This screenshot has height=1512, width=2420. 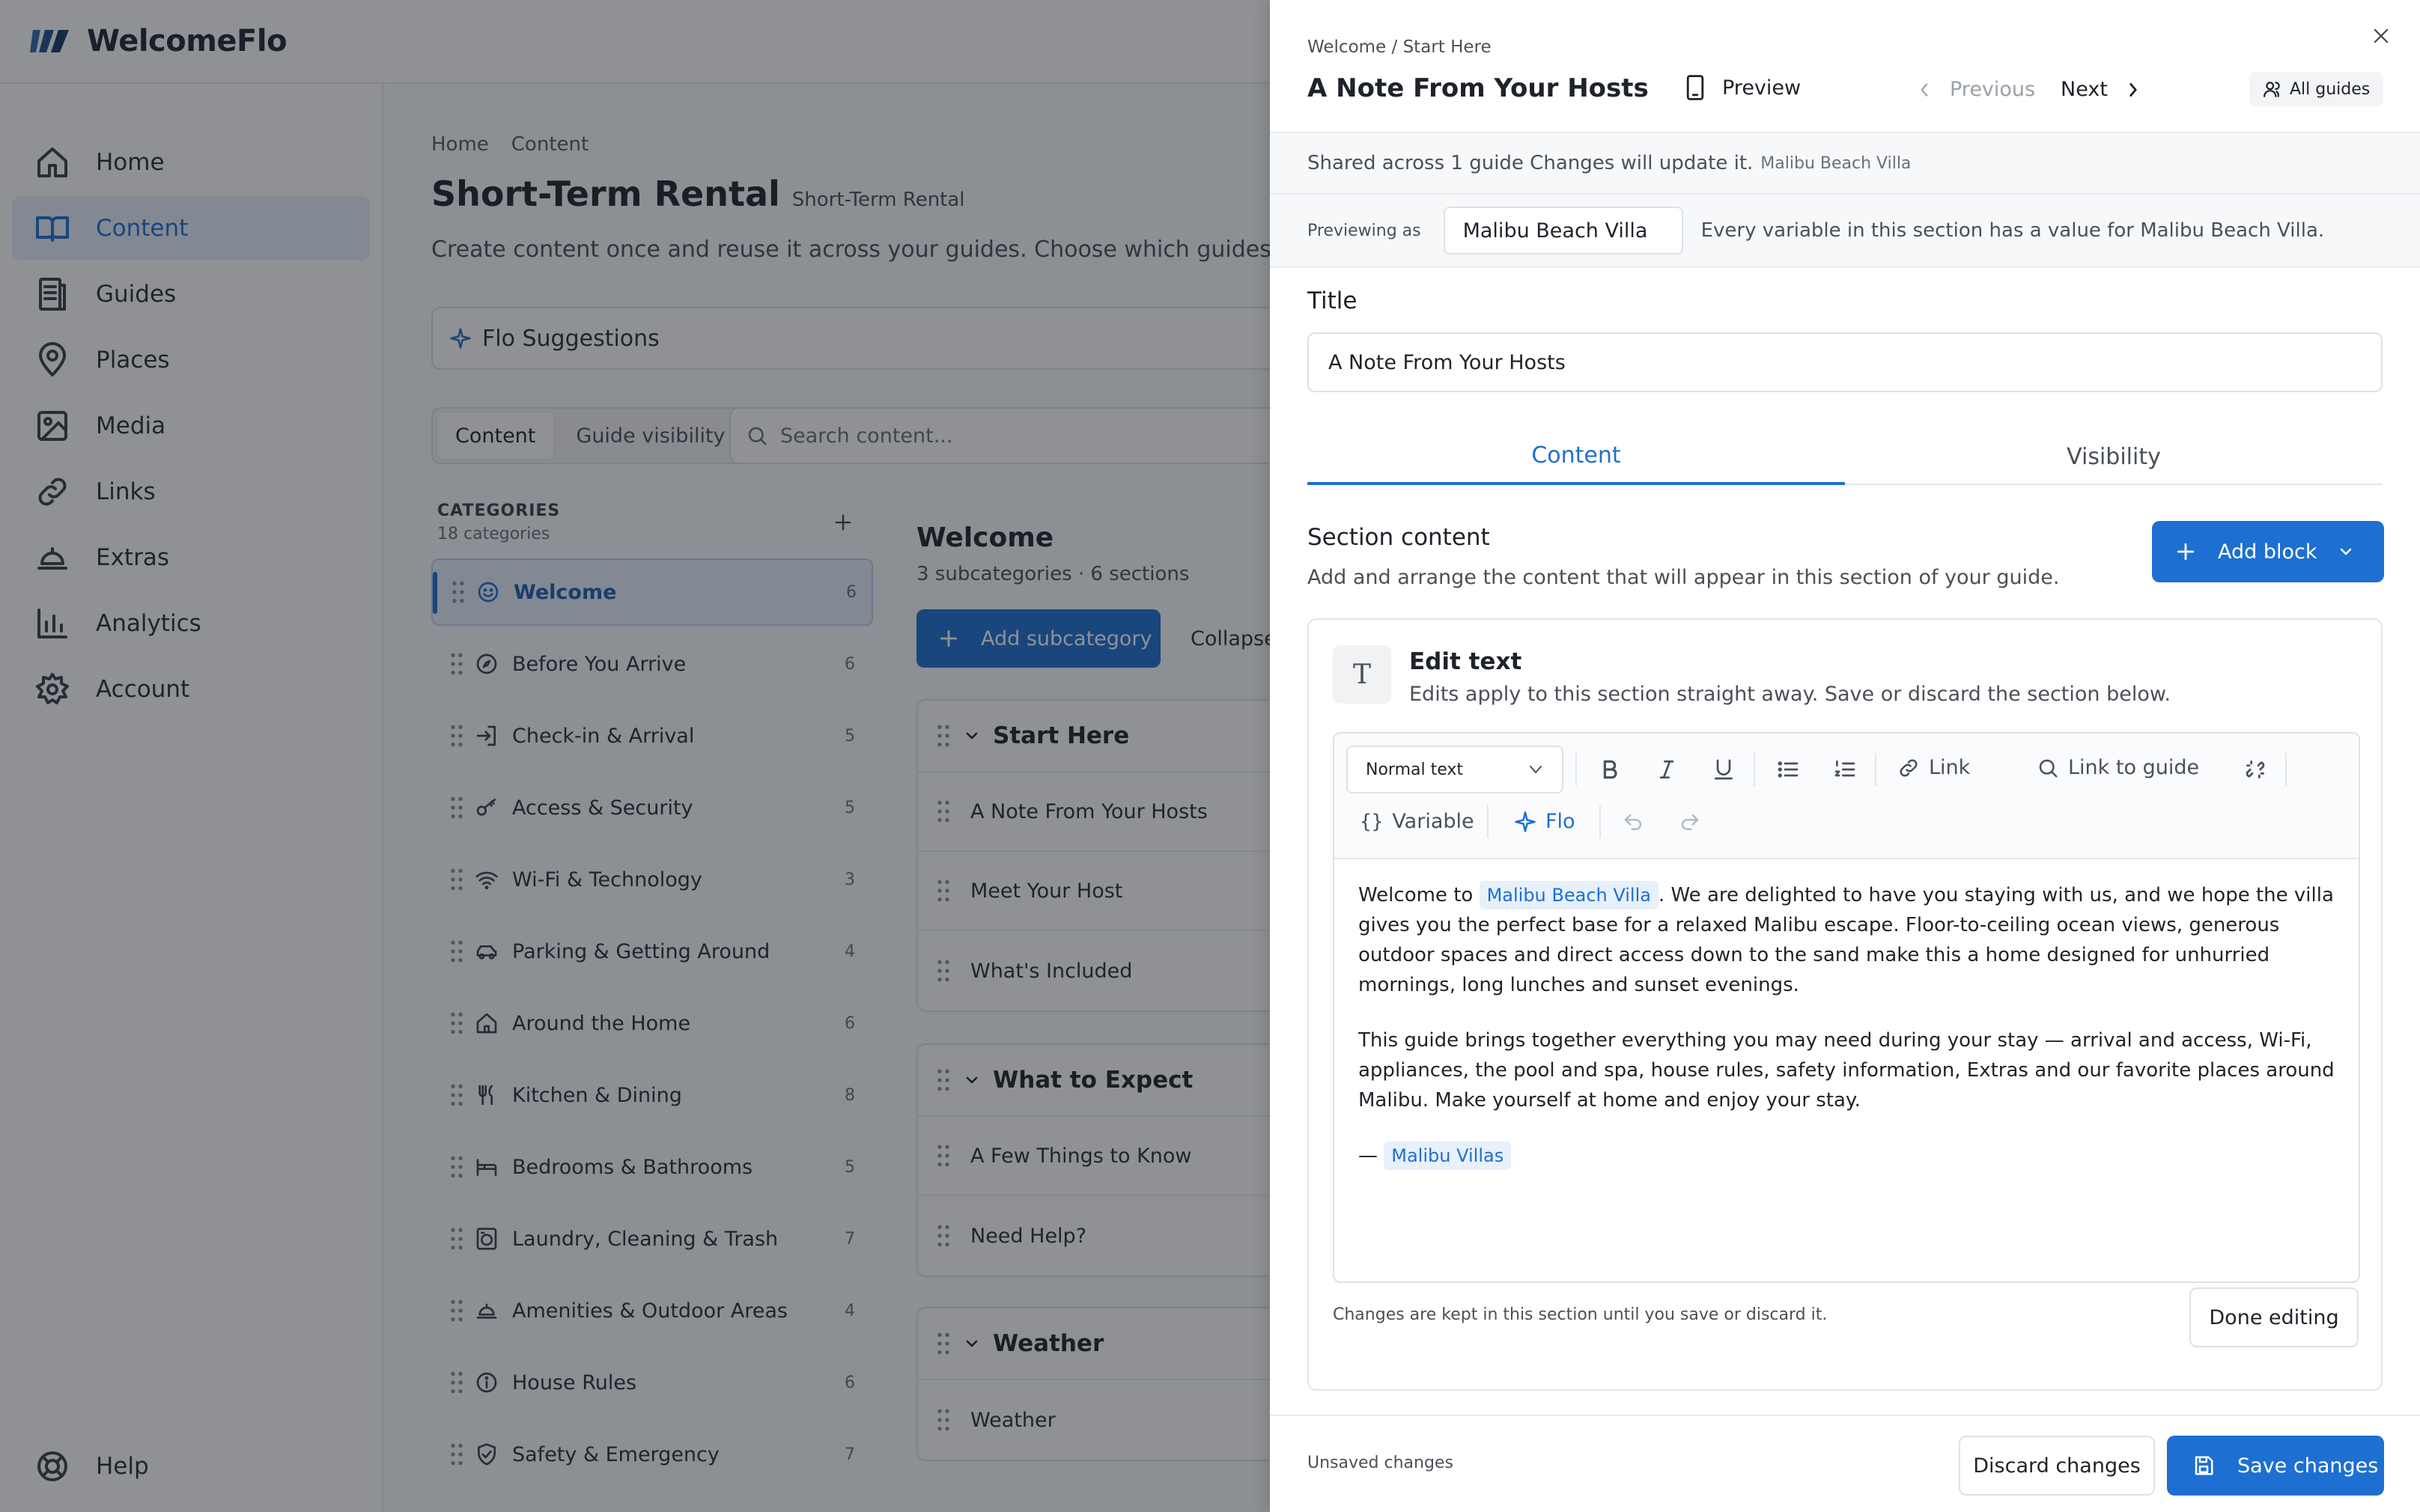 I want to click on section-content-heading: Section content, so click(x=1398, y=537).